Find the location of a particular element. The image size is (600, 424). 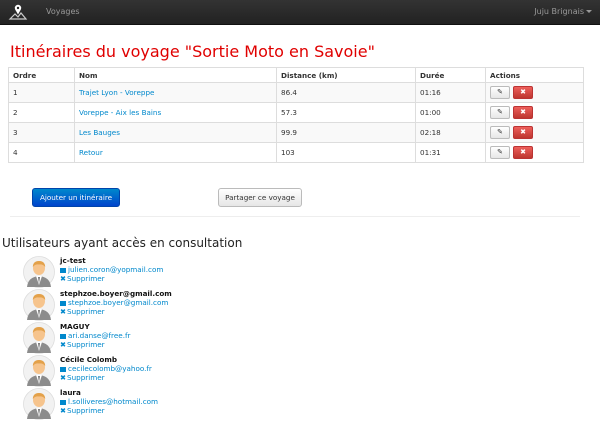

user-email: cecilecolomb@yahoo.fr is located at coordinates (110, 368).